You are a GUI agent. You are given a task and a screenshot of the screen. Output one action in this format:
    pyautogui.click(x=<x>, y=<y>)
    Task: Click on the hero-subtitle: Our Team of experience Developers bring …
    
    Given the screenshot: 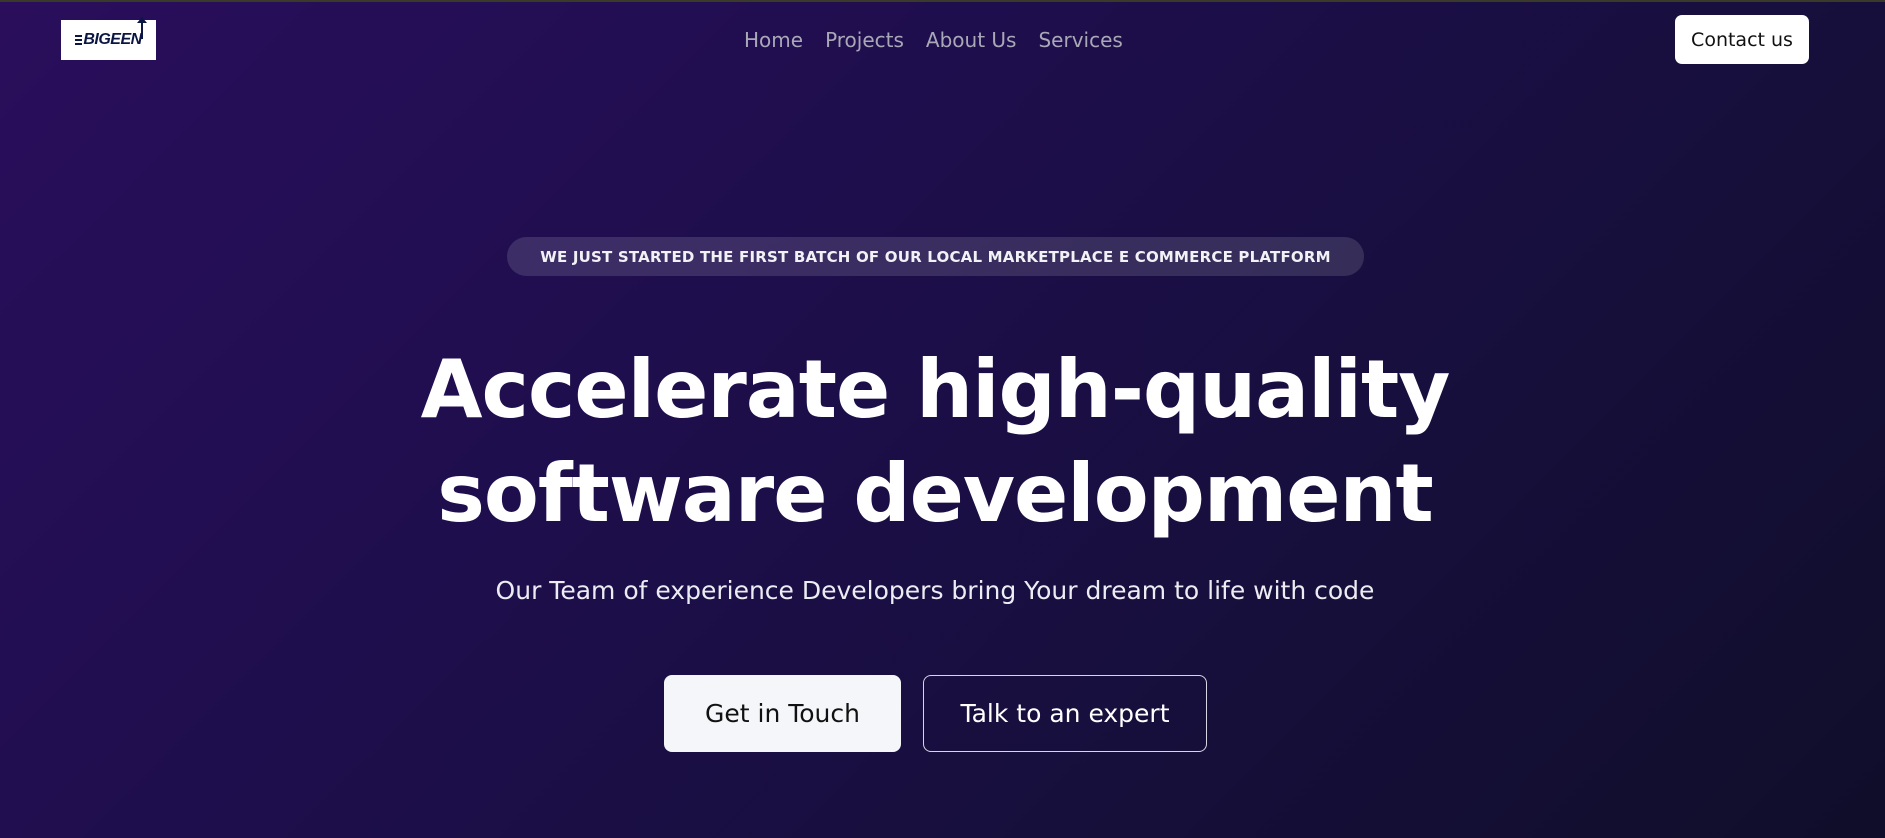 What is the action you would take?
    pyautogui.click(x=935, y=590)
    